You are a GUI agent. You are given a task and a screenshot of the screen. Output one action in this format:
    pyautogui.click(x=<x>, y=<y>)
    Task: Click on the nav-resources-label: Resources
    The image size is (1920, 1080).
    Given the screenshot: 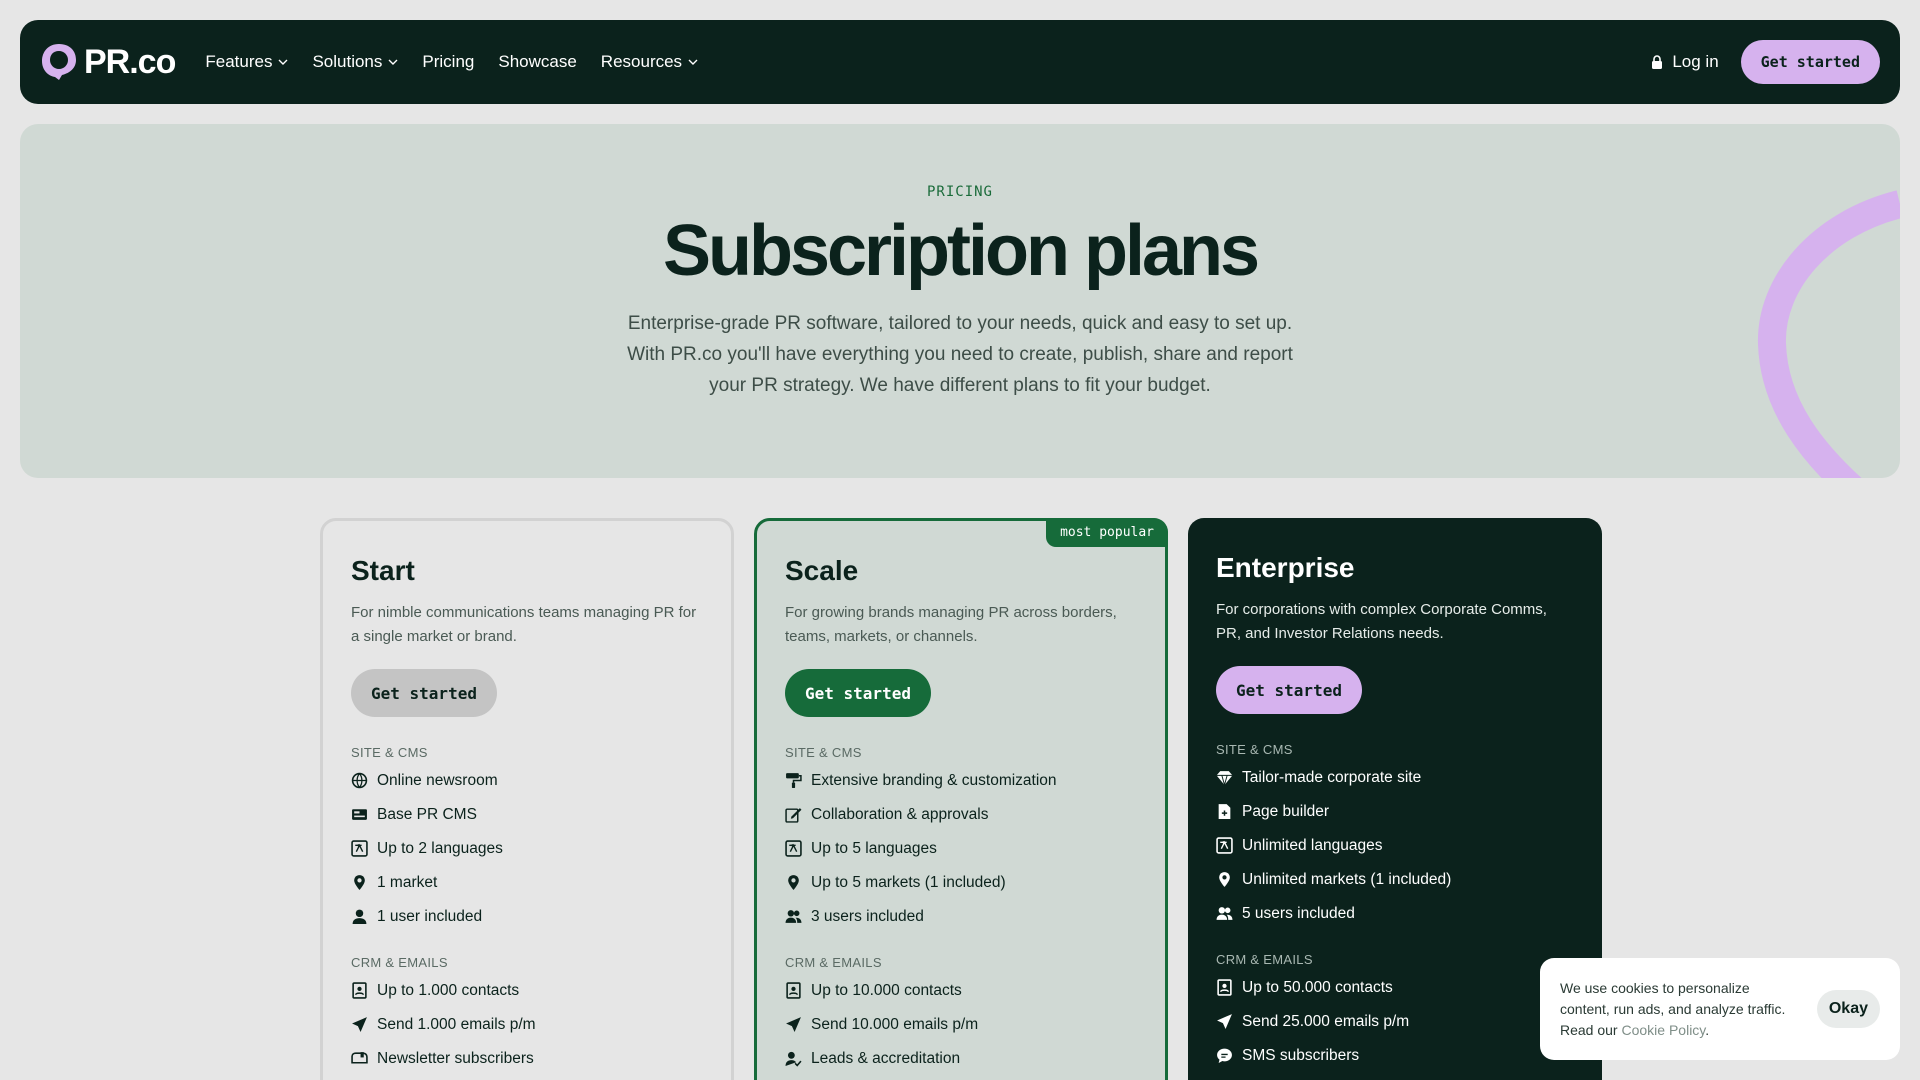 What is the action you would take?
    pyautogui.click(x=641, y=61)
    